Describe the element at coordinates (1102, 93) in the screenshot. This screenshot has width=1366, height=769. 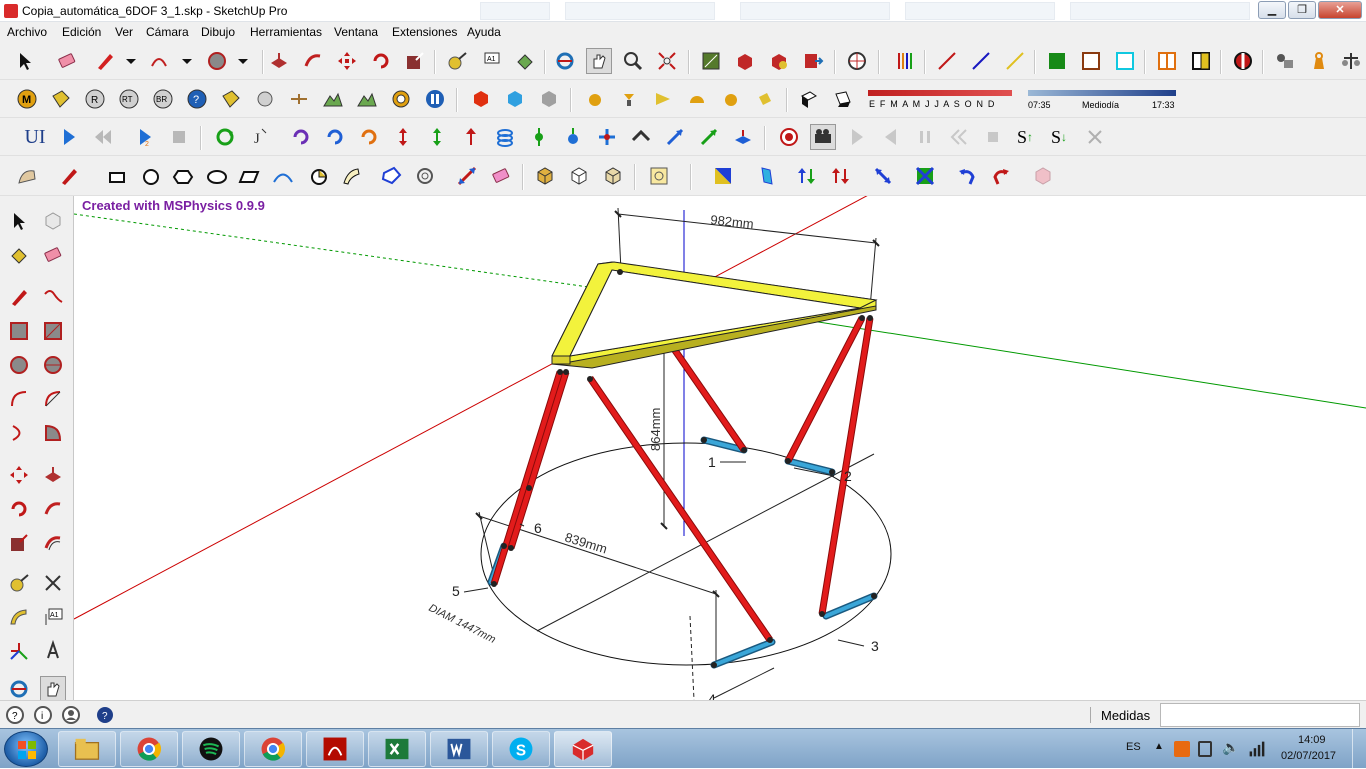
I see `time-slider-track` at that location.